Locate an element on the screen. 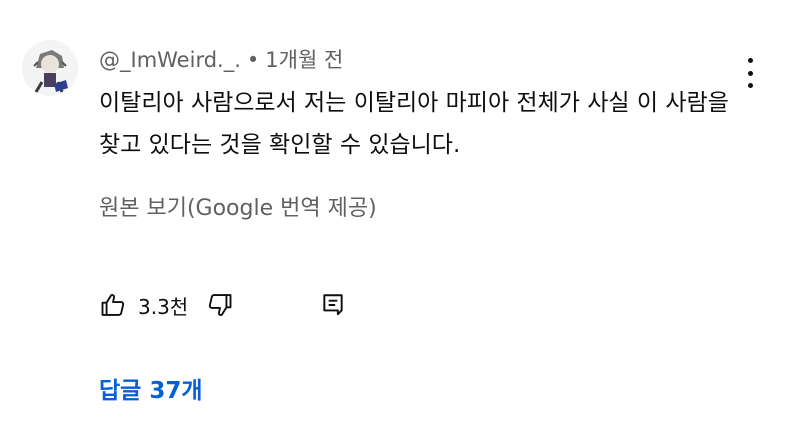 The width and height of the screenshot is (800, 429). comment-time: 1개월 전 is located at coordinates (304, 60).